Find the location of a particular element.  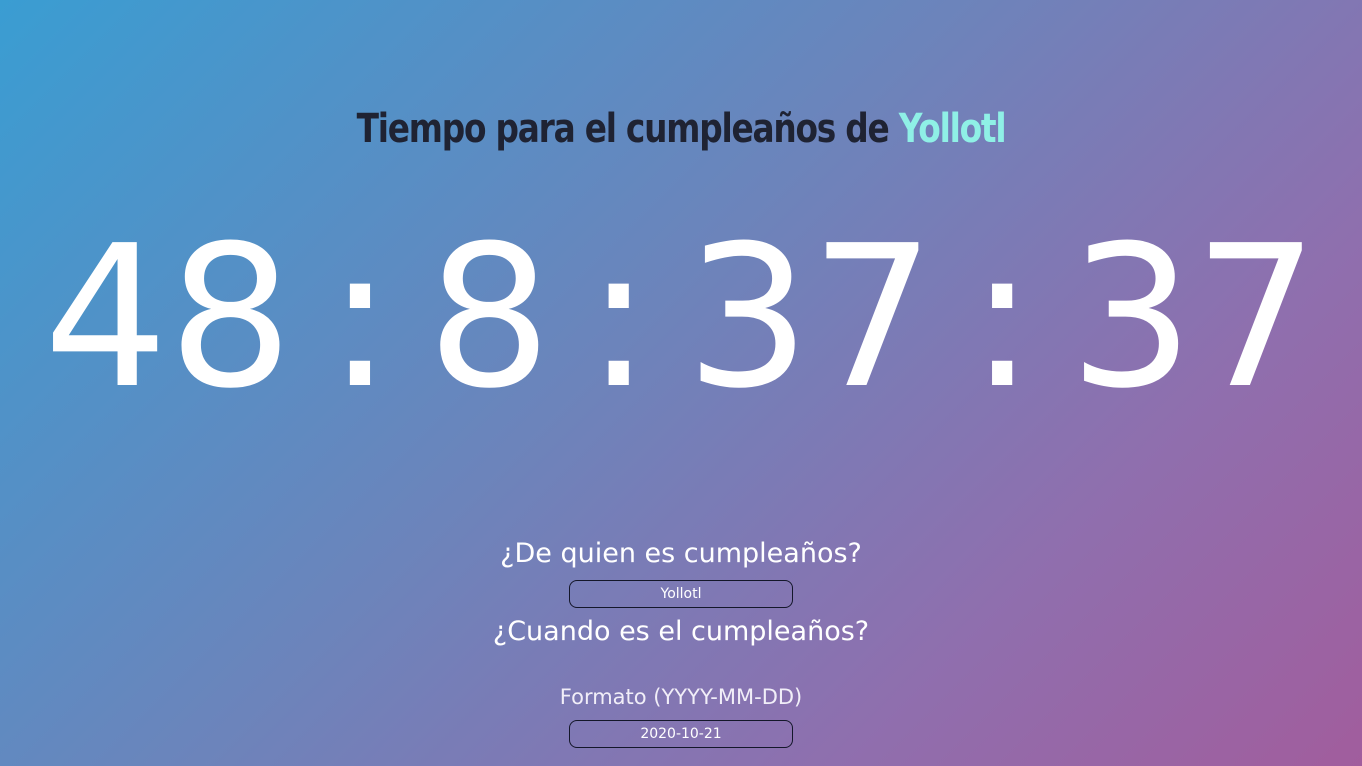

countdown-days: 48 is located at coordinates (168, 318).